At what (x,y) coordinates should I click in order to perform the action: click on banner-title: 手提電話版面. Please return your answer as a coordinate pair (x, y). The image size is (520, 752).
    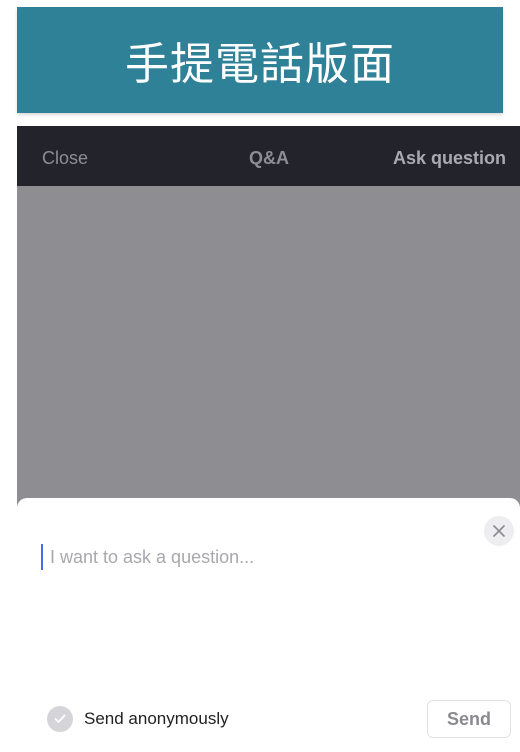
    Looking at the image, I should click on (260, 64).